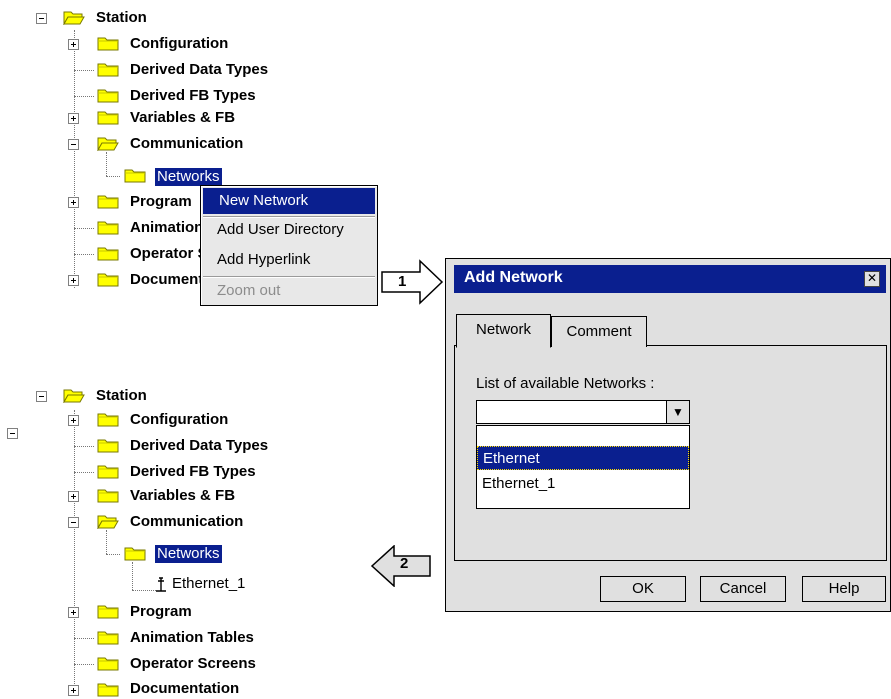 The image size is (891, 699). Describe the element at coordinates (599, 331) in the screenshot. I see `tab-comment: Comment` at that location.